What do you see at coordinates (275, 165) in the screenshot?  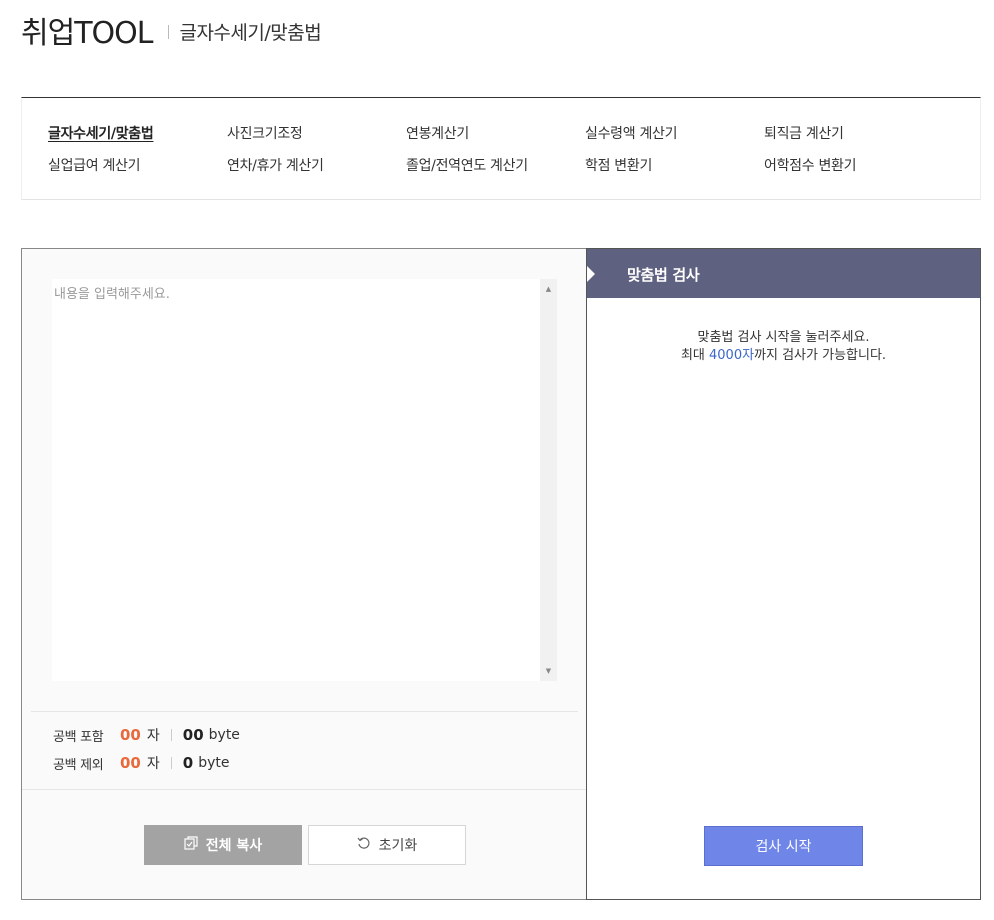 I see `nav-item-leave-calc: 연차/휴가 계산기` at bounding box center [275, 165].